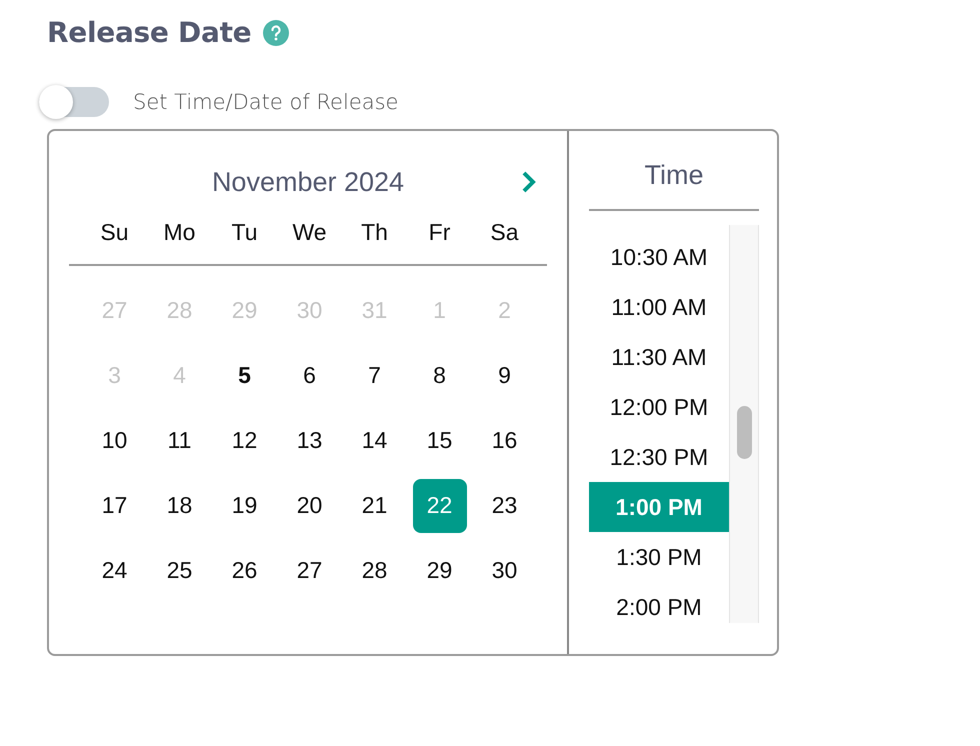  I want to click on calendar-day: 18, so click(179, 505).